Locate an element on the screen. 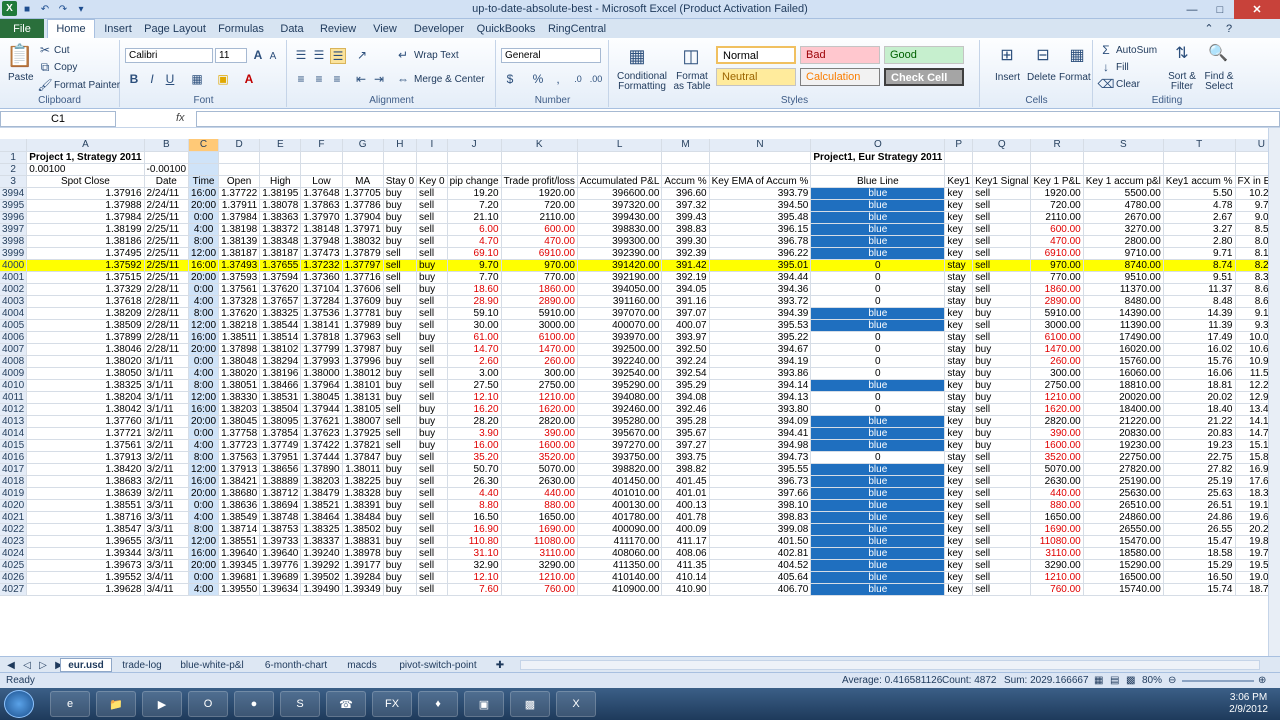  table-cell: 391420.00 is located at coordinates (620, 265).